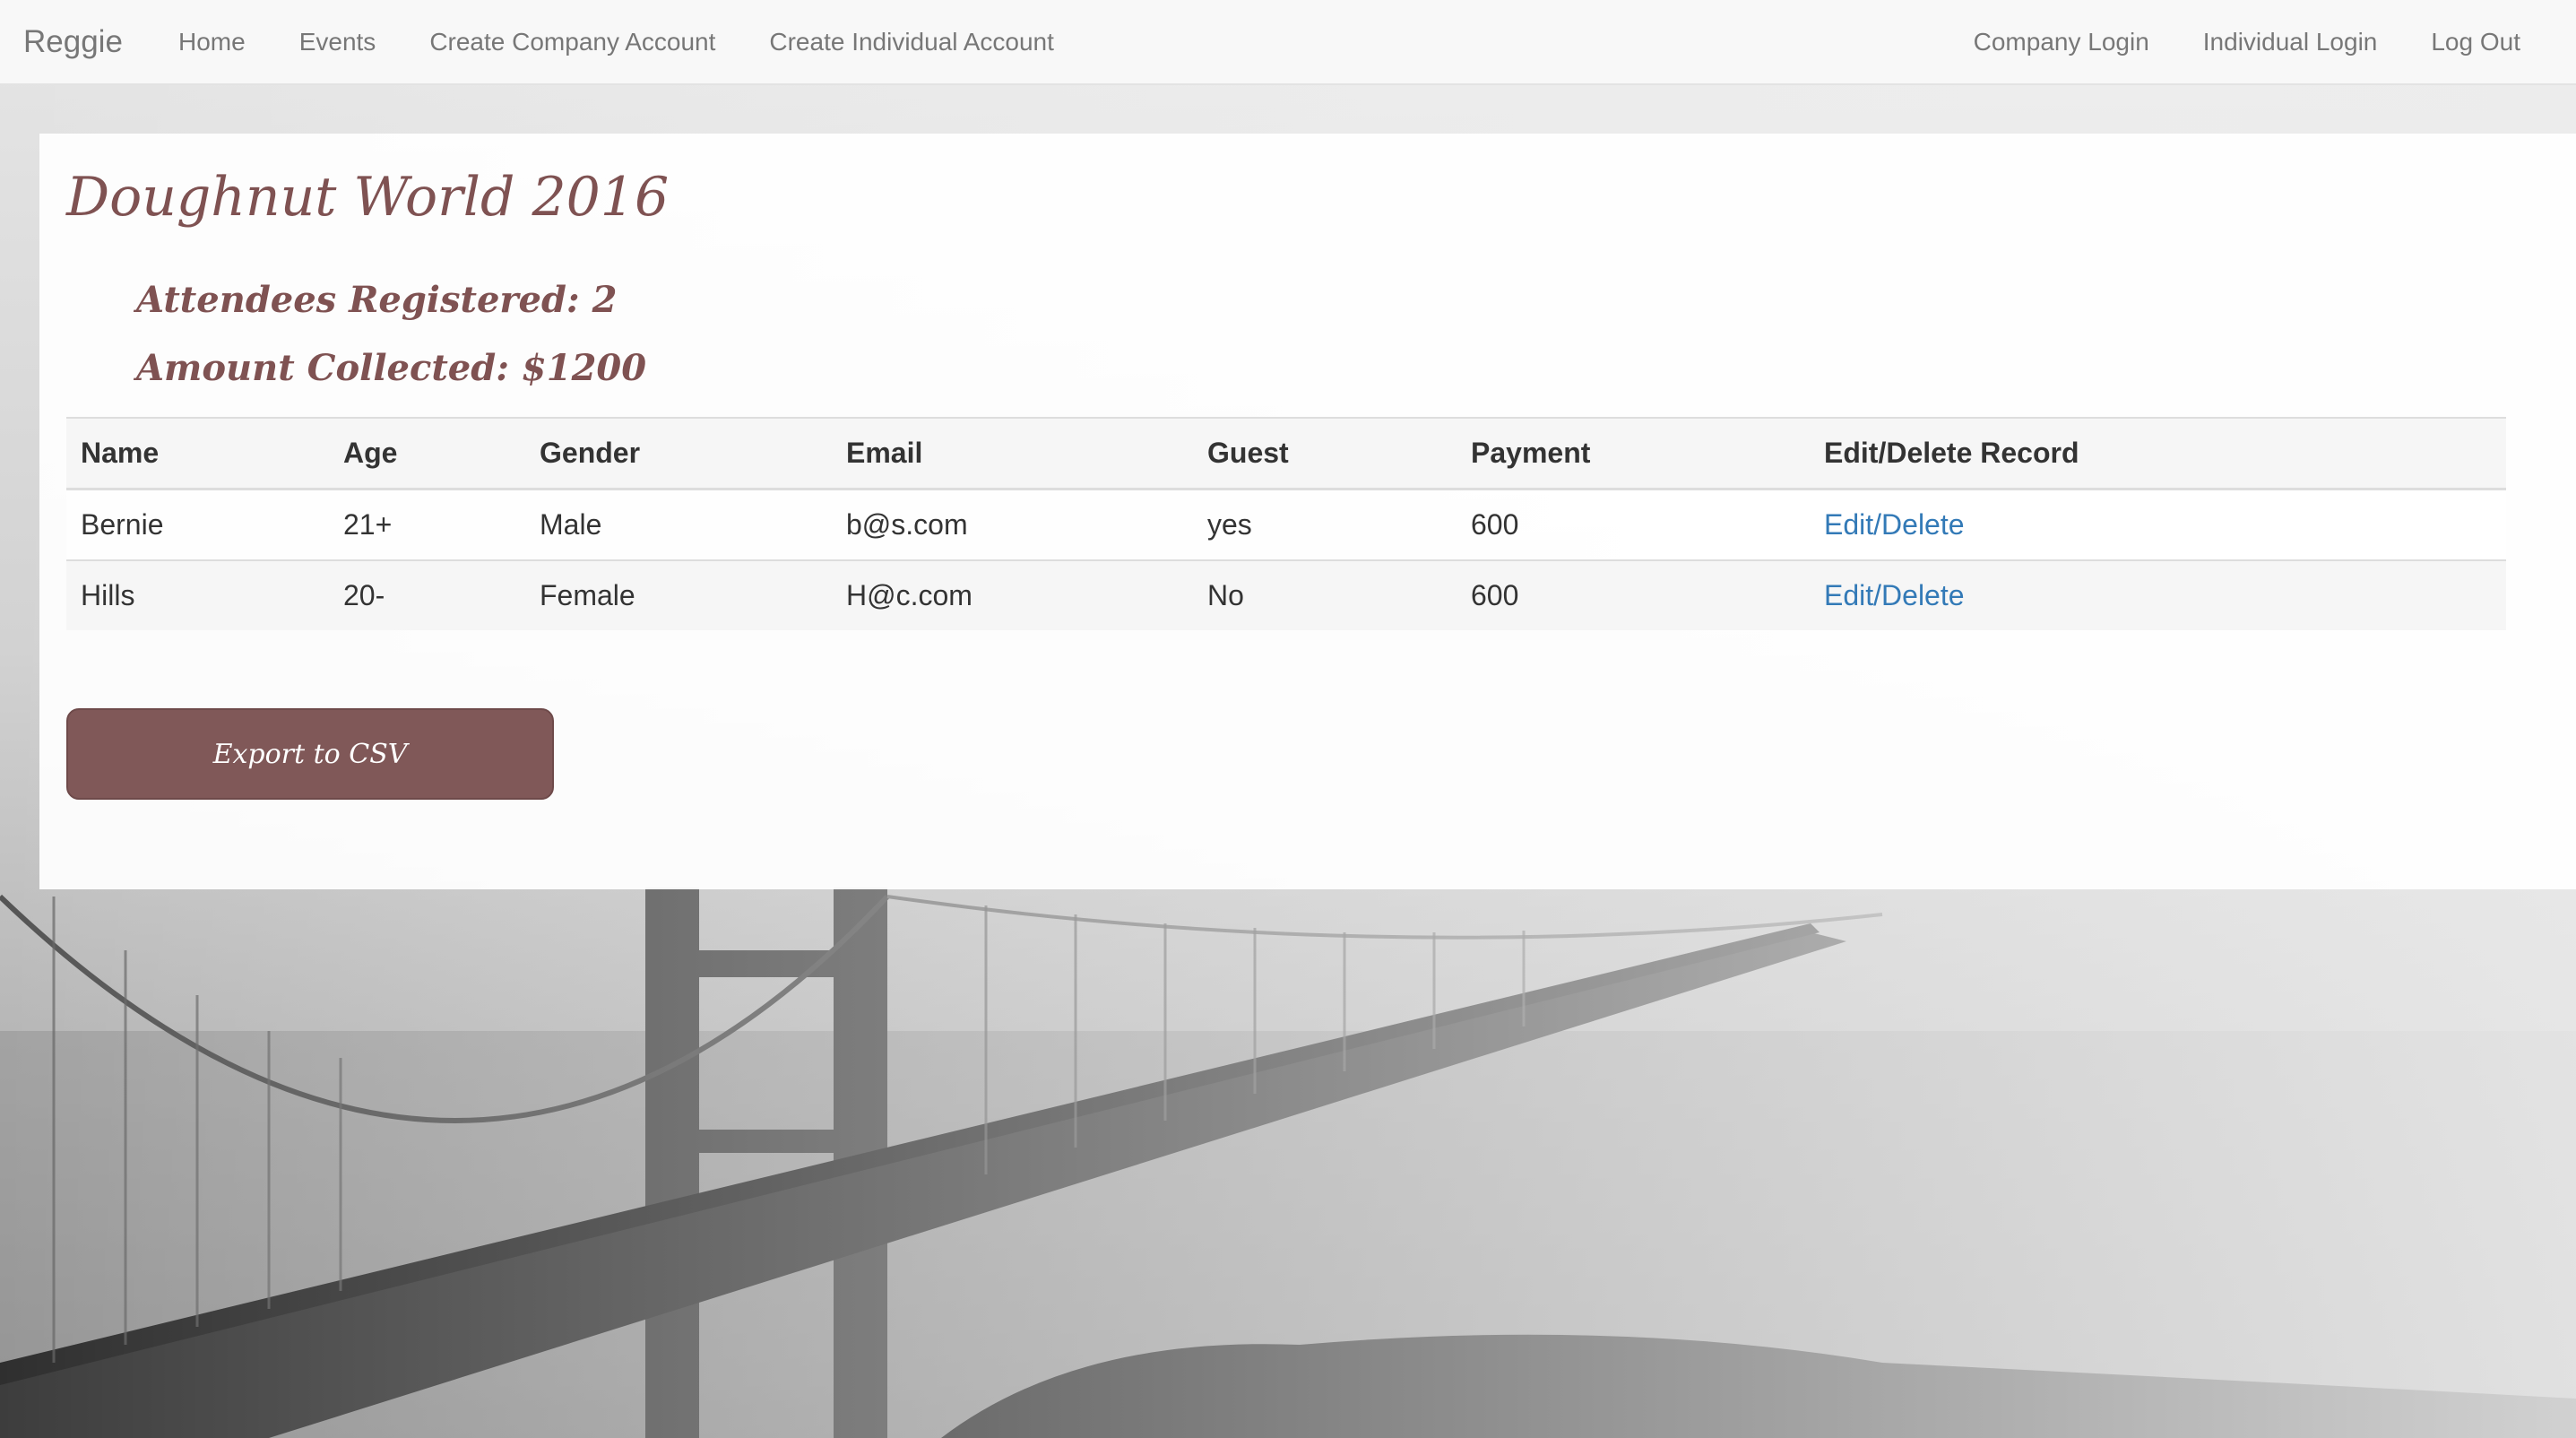 The height and width of the screenshot is (1438, 2576). What do you see at coordinates (377, 300) in the screenshot?
I see `attendees-registered: Attendees Registered: 2` at bounding box center [377, 300].